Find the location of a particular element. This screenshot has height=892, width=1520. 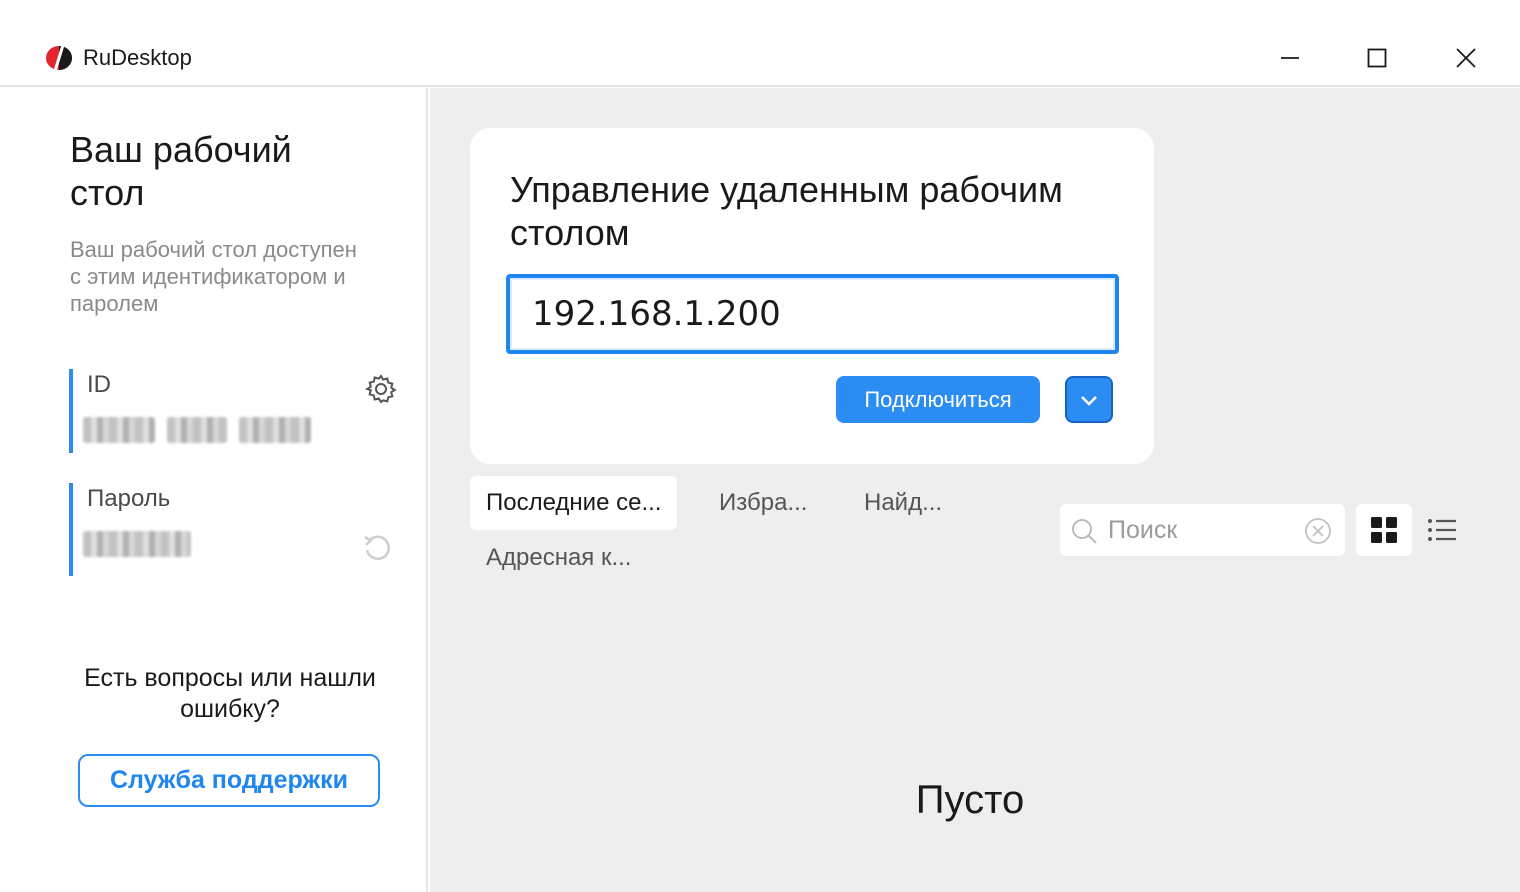

support-question: Есть вопросы или нашли ошибку? is located at coordinates (230, 693).